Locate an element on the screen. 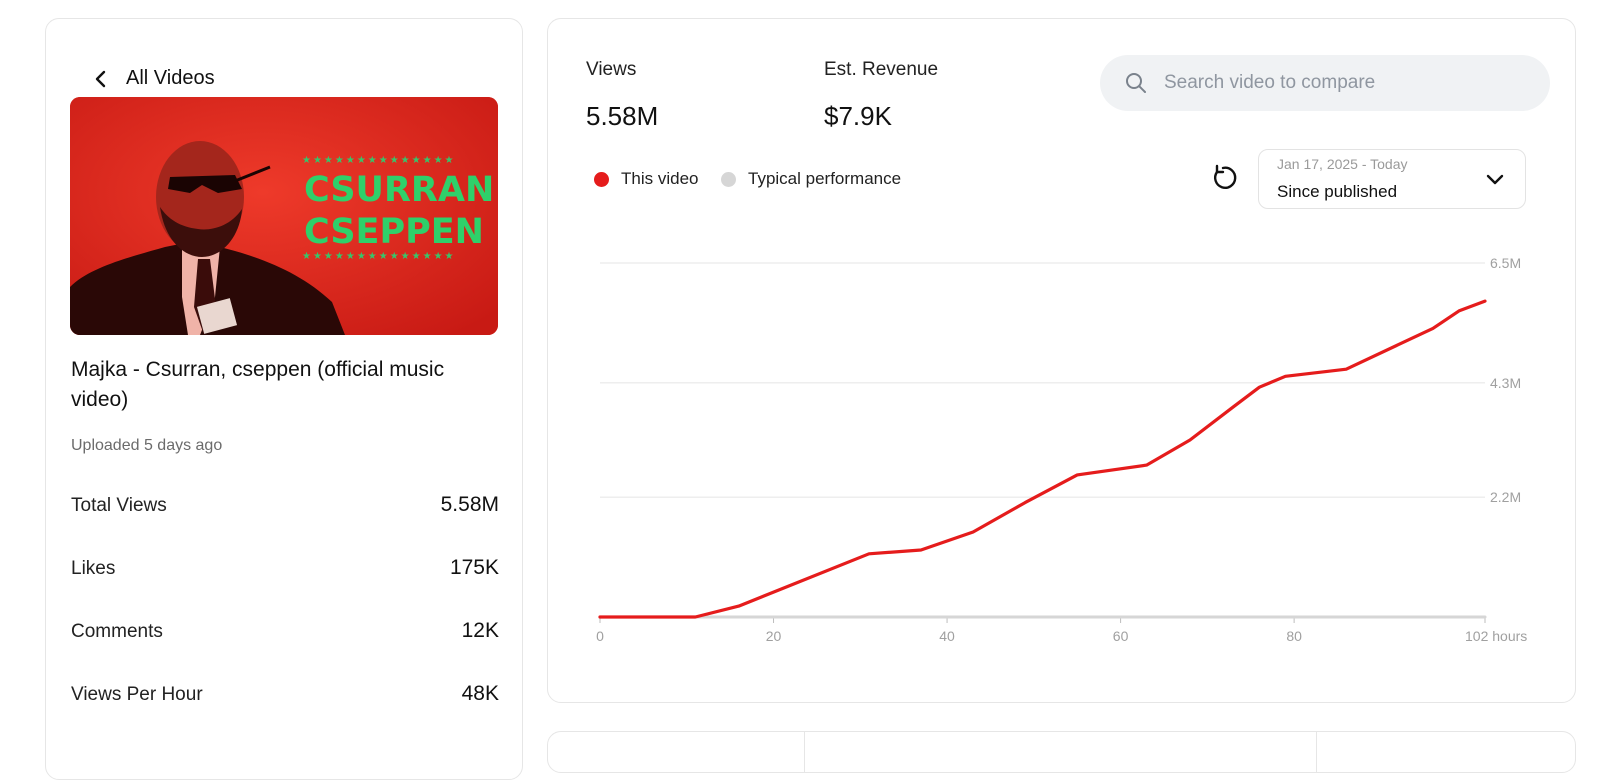 Image resolution: width=1600 pixels, height=780 pixels. x-tick-label: 80 is located at coordinates (1294, 636).